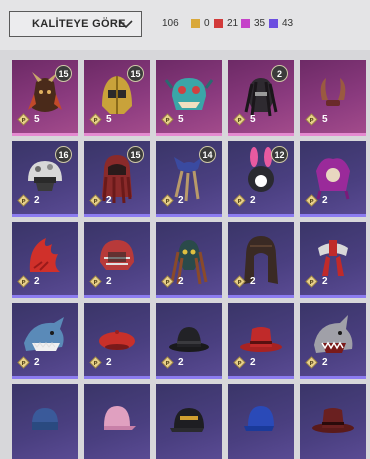 This screenshot has height=459, width=370. What do you see at coordinates (261, 98) in the screenshot?
I see `item-card: 2 P 5` at bounding box center [261, 98].